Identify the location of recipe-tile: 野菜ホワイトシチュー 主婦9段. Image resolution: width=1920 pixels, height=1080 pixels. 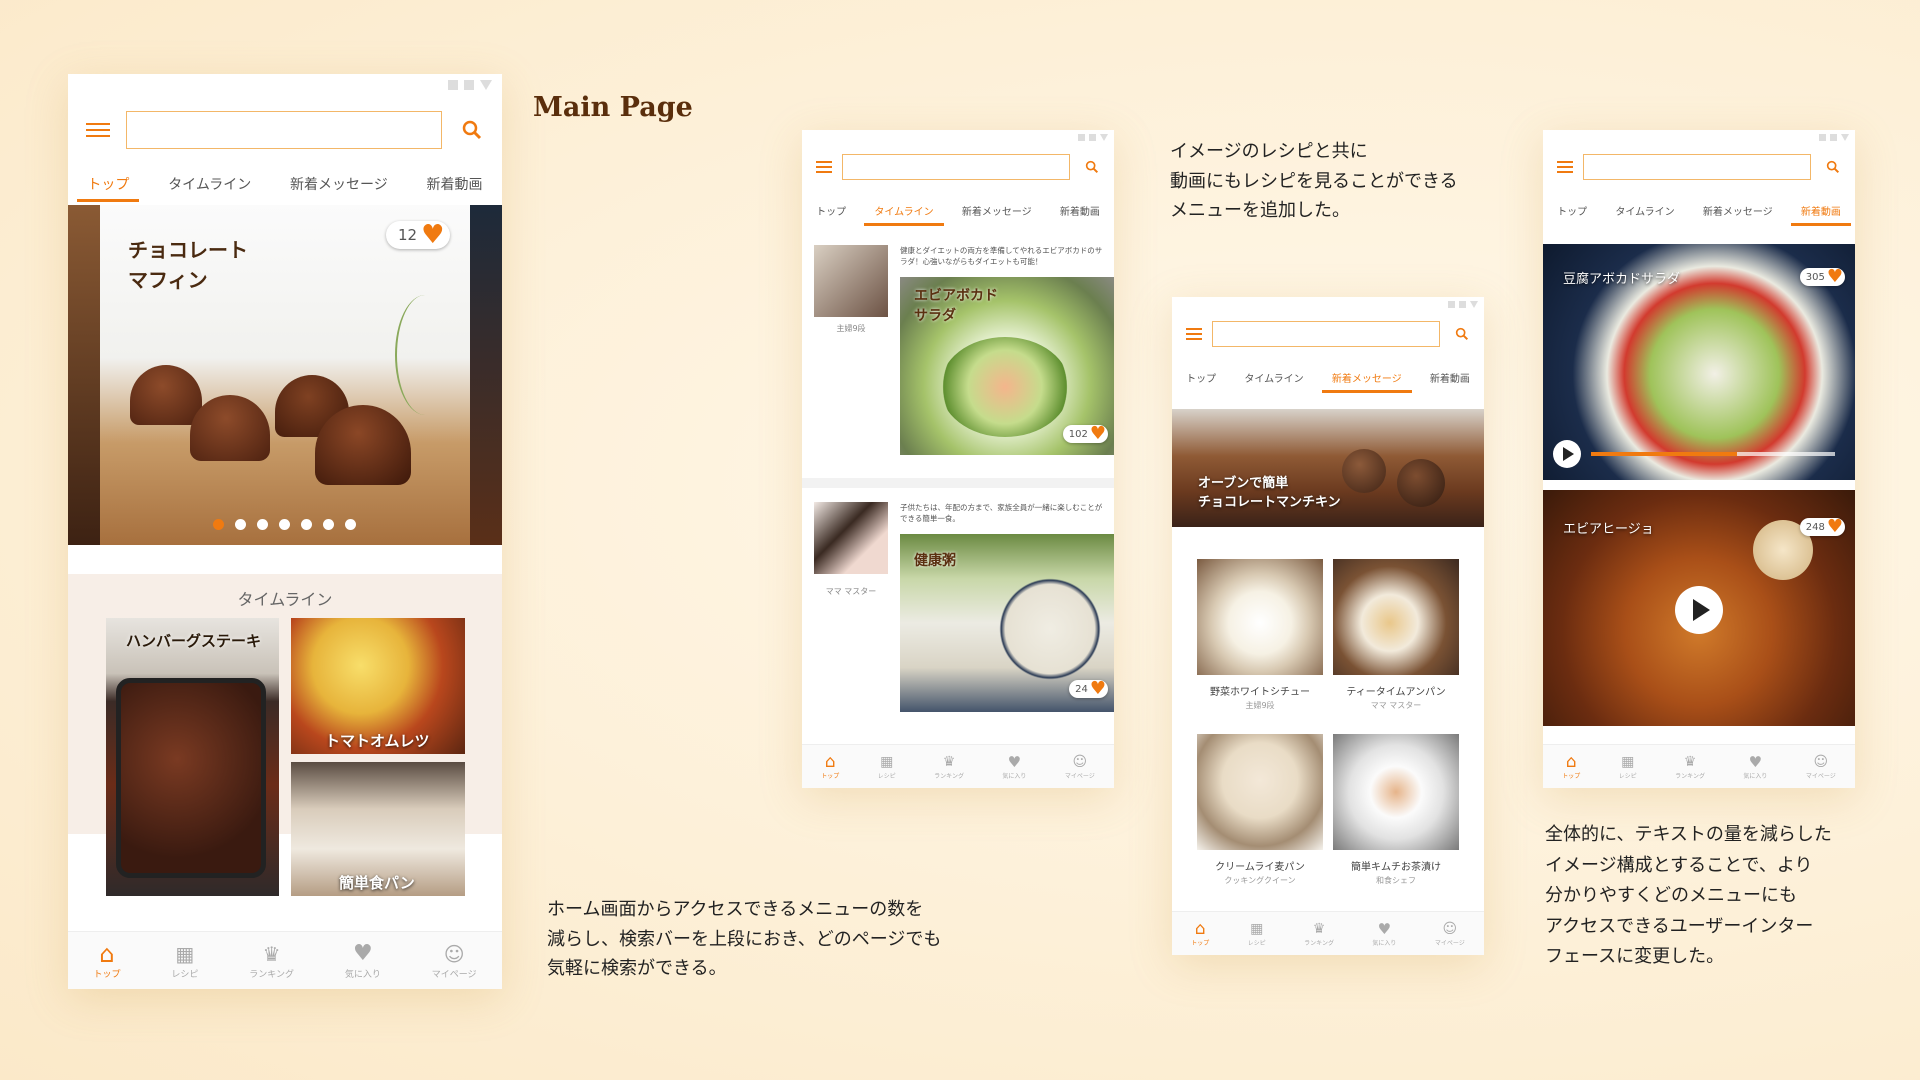
(1260, 641).